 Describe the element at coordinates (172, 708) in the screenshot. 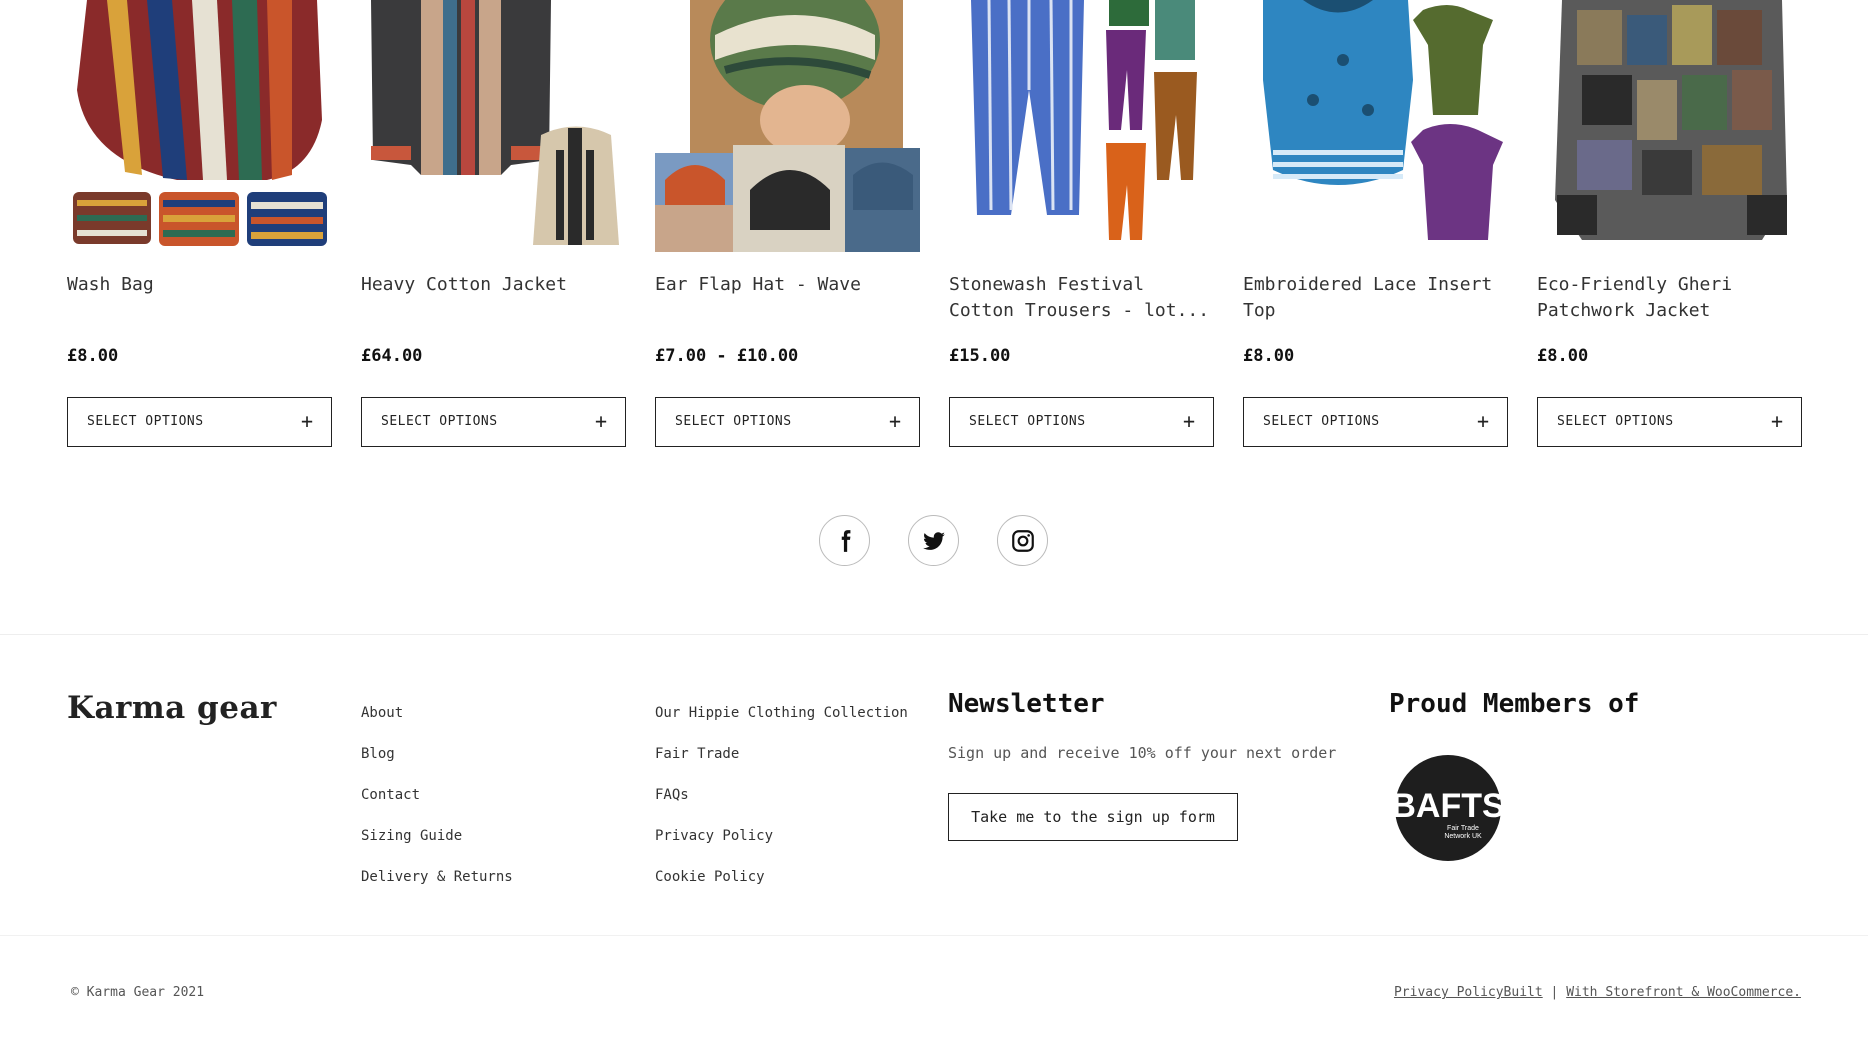

I see `site-logo: Karma gear` at that location.